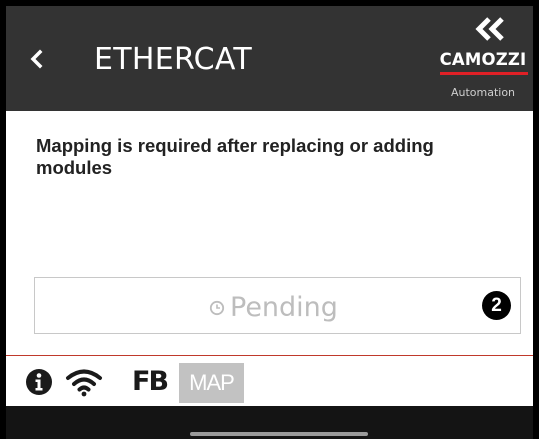 This screenshot has width=539, height=439. What do you see at coordinates (489, 29) in the screenshot?
I see `camozzi-logo-icon` at bounding box center [489, 29].